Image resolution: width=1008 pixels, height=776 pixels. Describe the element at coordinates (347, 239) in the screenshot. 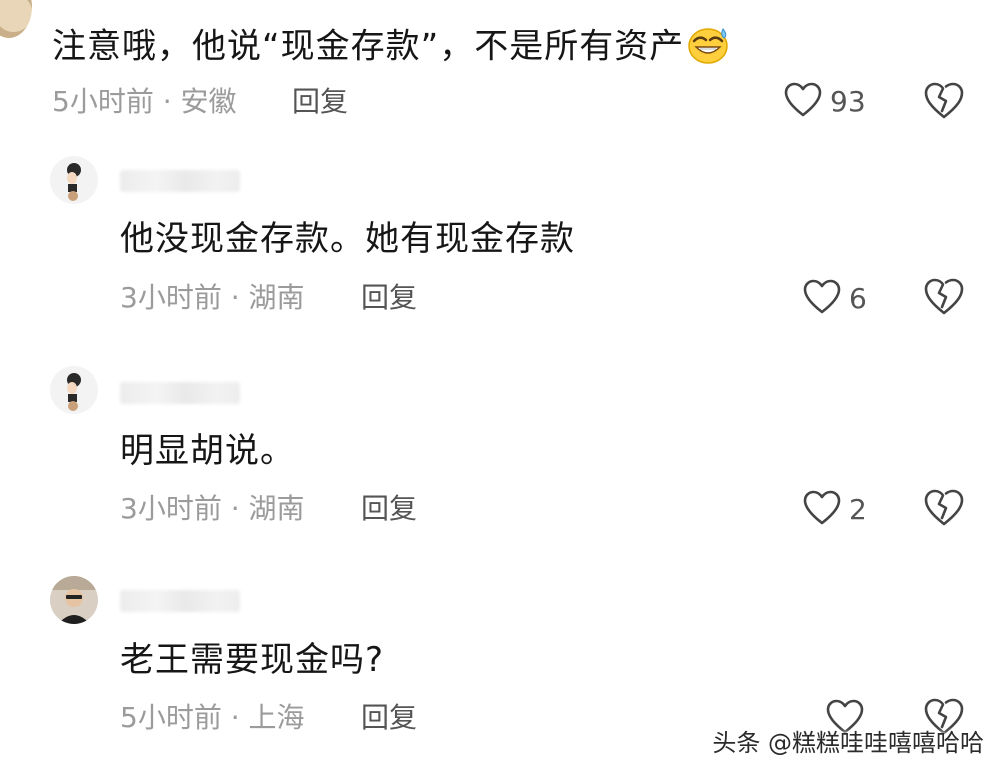

I see `comment-text: 他没现金存款。她有现金存款` at that location.